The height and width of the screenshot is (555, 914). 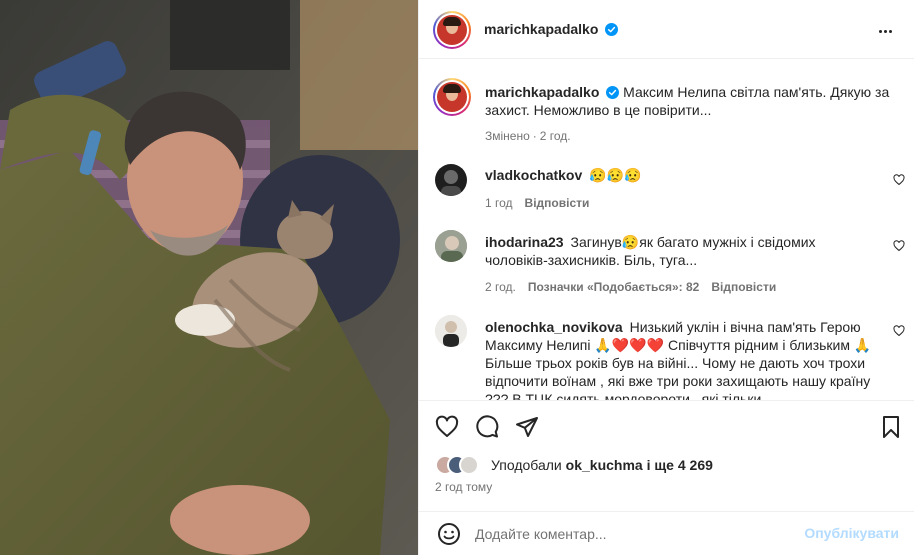 I want to click on add-comment-input, so click(x=640, y=534).